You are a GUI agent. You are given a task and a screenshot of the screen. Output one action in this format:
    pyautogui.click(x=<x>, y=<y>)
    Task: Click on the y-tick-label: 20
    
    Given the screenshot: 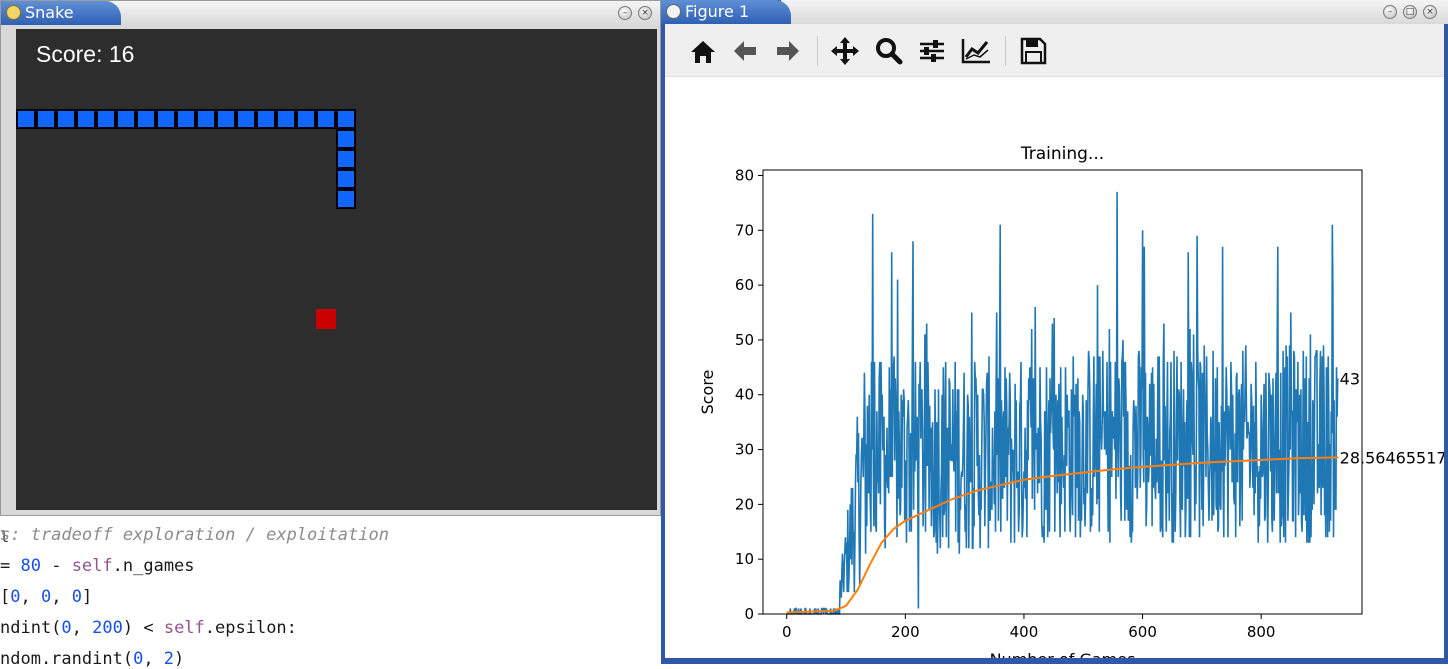 What is the action you would take?
    pyautogui.click(x=744, y=504)
    